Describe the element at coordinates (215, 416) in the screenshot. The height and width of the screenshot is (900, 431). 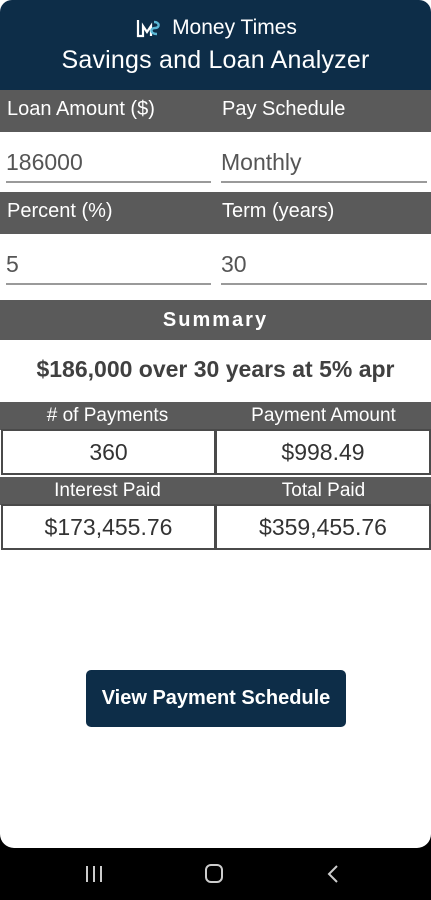
I see `summary-header-row-1: # of Payments Payment Amount` at that location.